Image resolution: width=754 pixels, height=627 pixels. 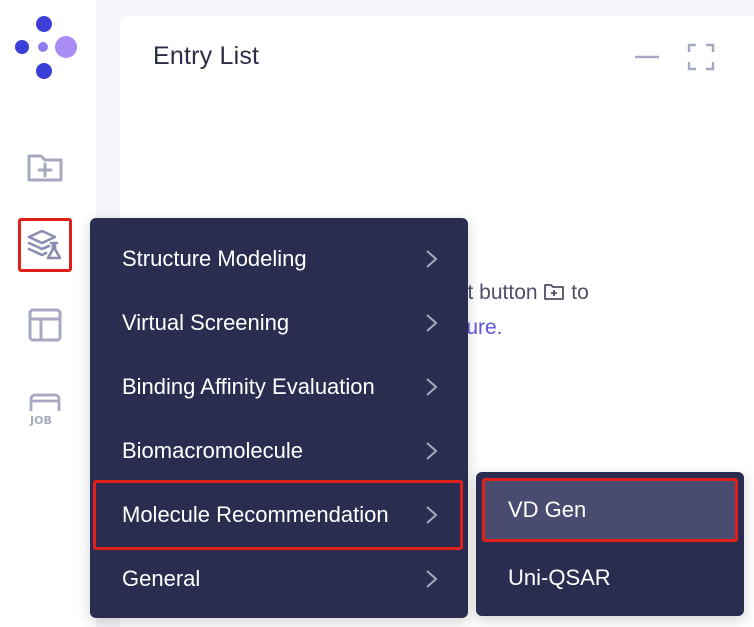 What do you see at coordinates (519, 257) in the screenshot?
I see `empty-line-1: a.` at bounding box center [519, 257].